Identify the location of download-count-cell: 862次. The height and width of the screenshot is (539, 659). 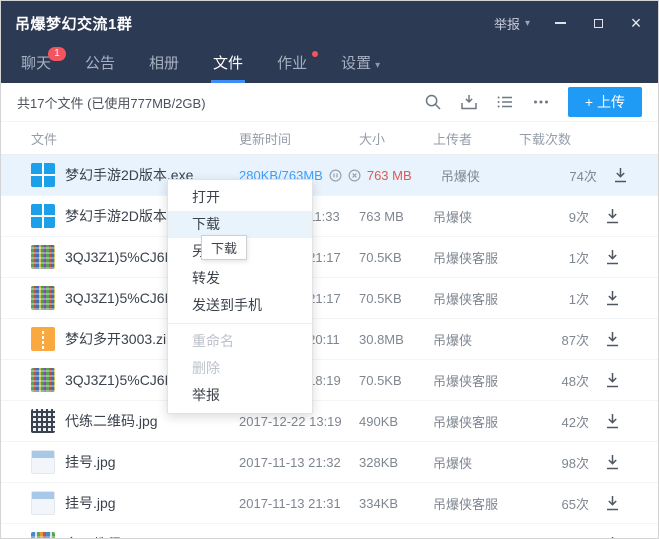
(551, 537).